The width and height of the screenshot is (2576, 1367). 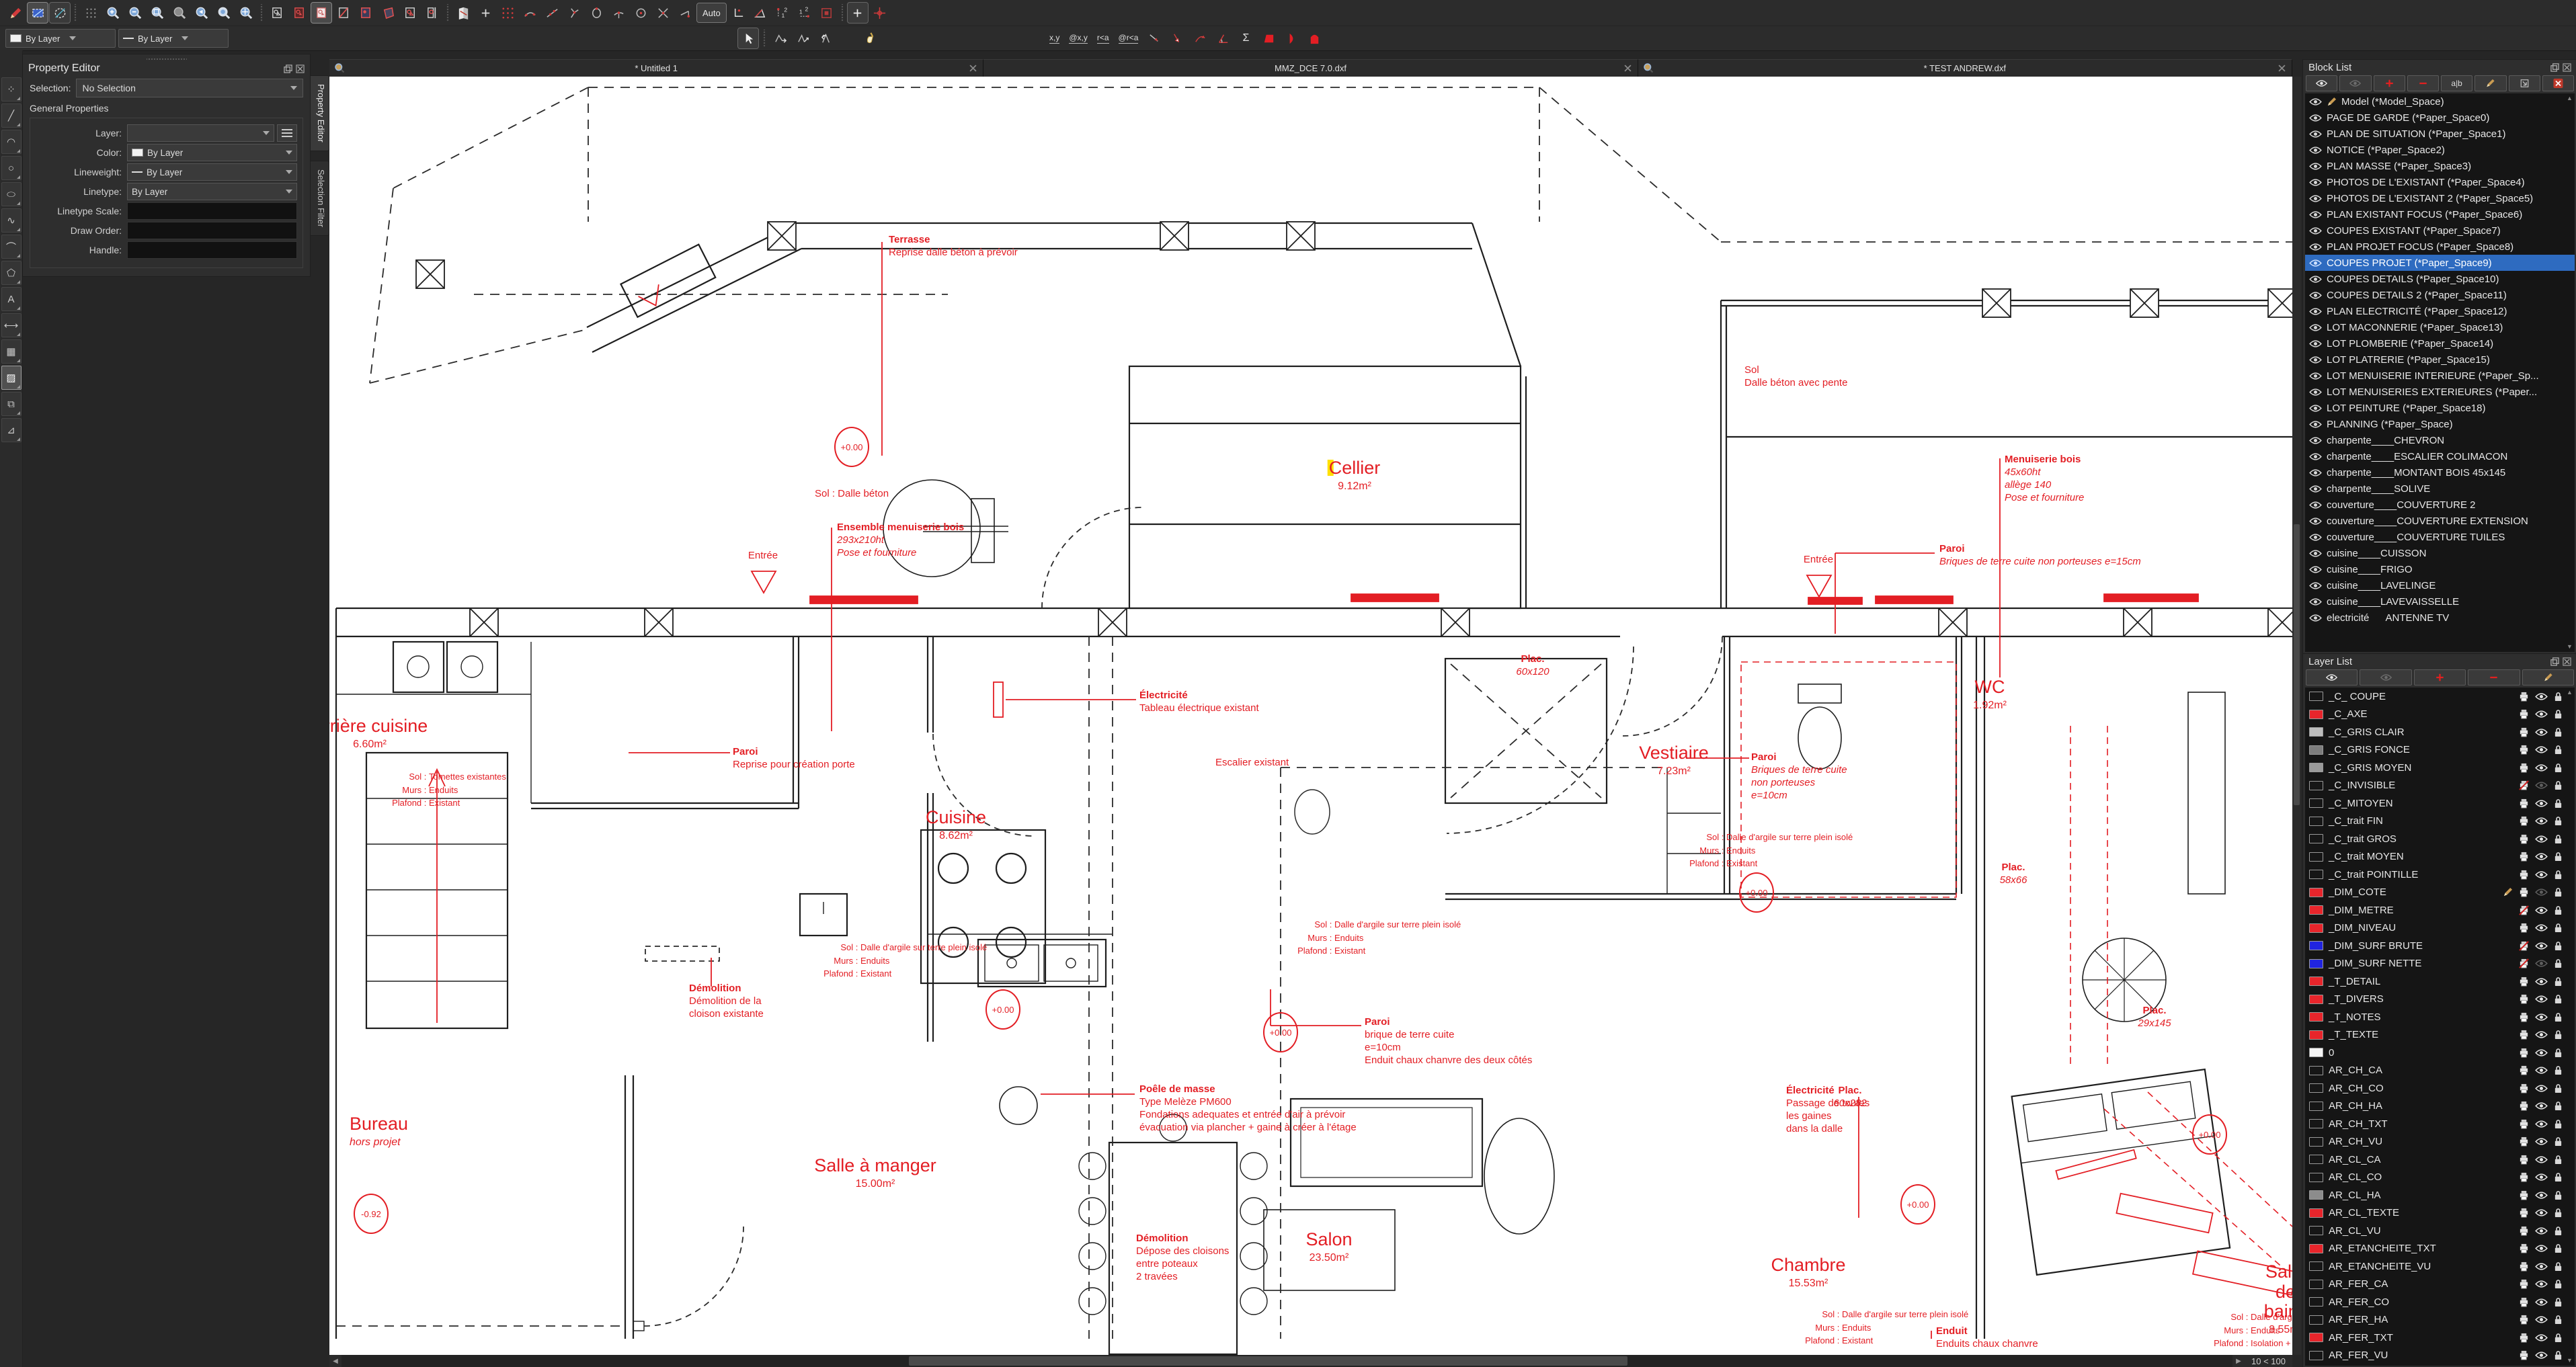 What do you see at coordinates (2554, 67) in the screenshot?
I see `float-panel-icon` at bounding box center [2554, 67].